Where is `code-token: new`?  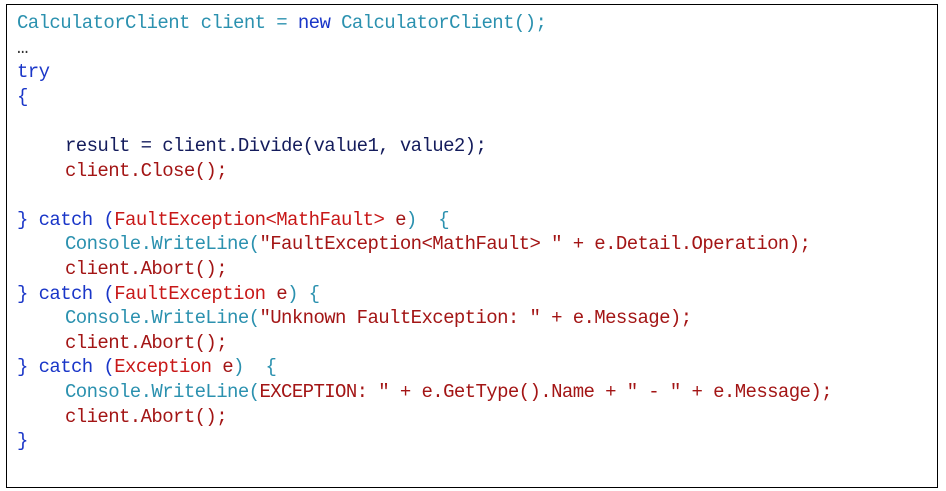
code-token: new is located at coordinates (314, 23).